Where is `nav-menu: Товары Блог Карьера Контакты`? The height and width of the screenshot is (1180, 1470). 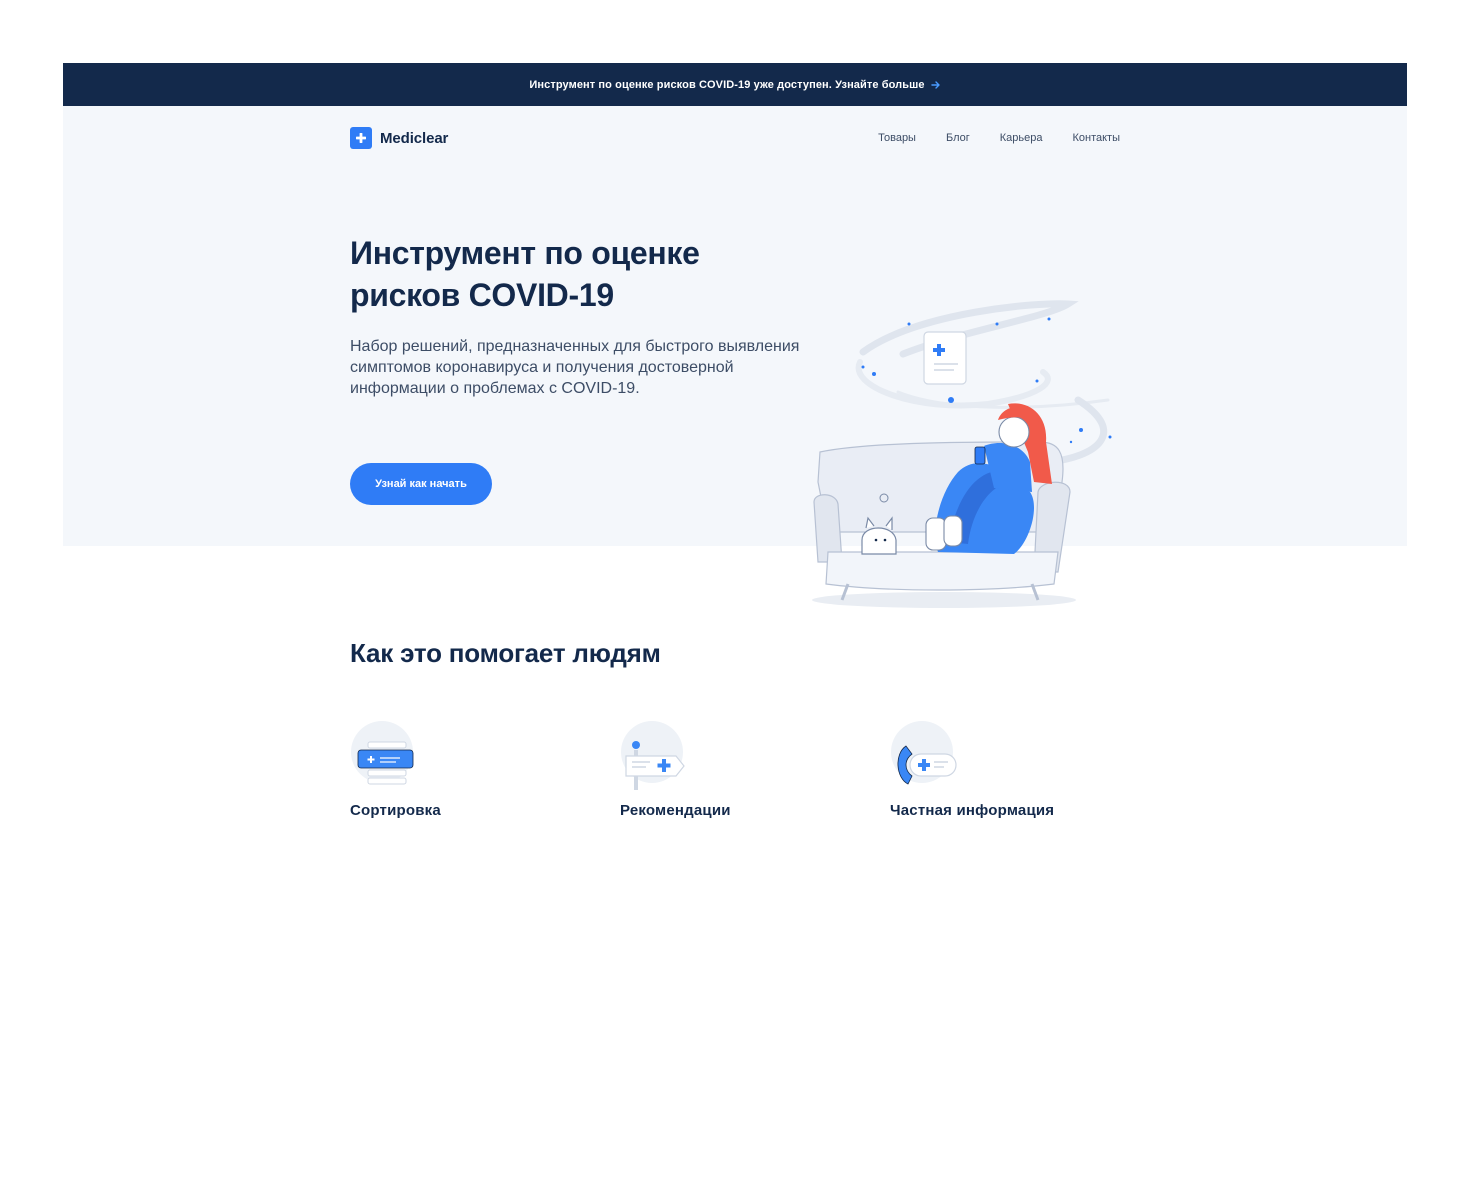
nav-menu: Товары Блог Карьера Контакты is located at coordinates (999, 138).